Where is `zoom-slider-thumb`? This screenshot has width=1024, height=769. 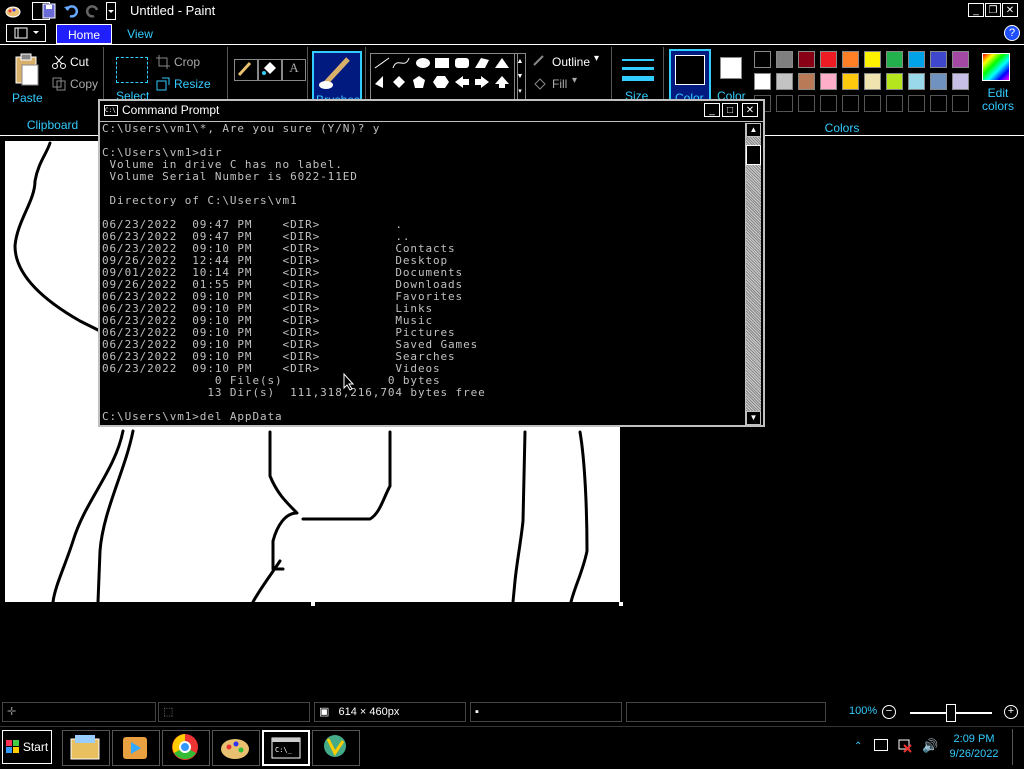
zoom-slider-thumb is located at coordinates (951, 713).